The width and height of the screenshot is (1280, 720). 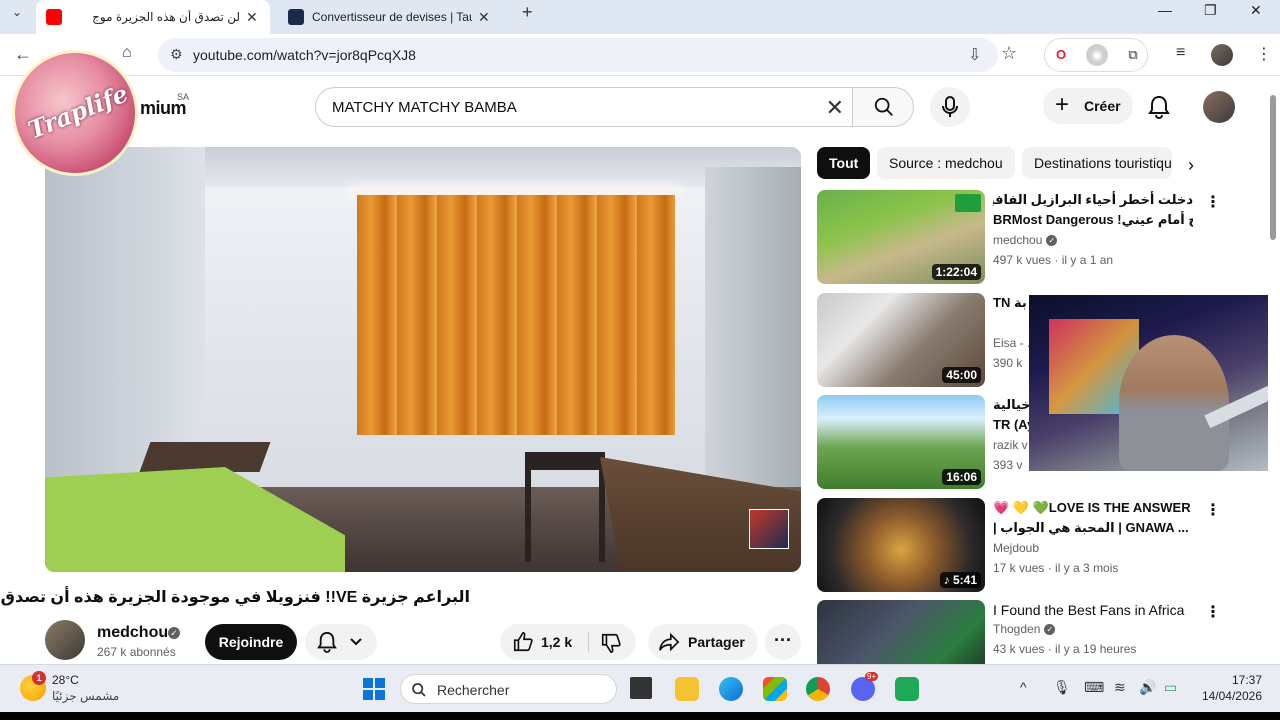 What do you see at coordinates (527, 12) in the screenshot?
I see `new-tab-button: +` at bounding box center [527, 12].